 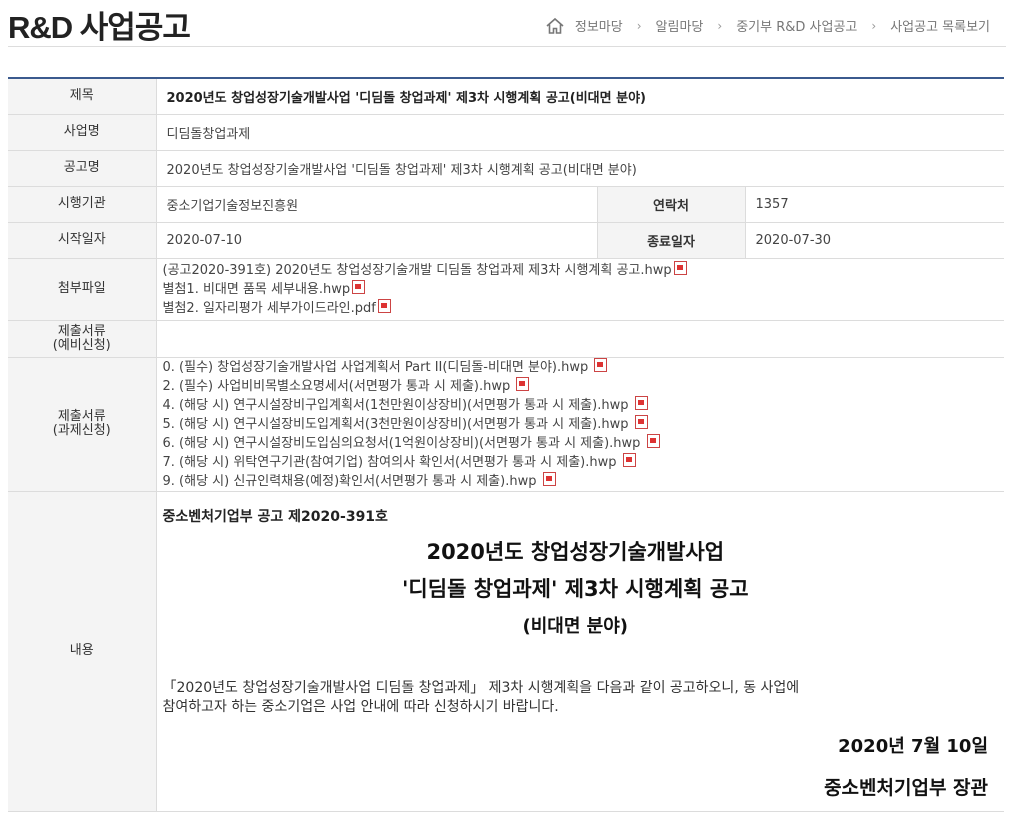 What do you see at coordinates (680, 25) in the screenshot?
I see `breadcrumb-notice: 알림마당` at bounding box center [680, 25].